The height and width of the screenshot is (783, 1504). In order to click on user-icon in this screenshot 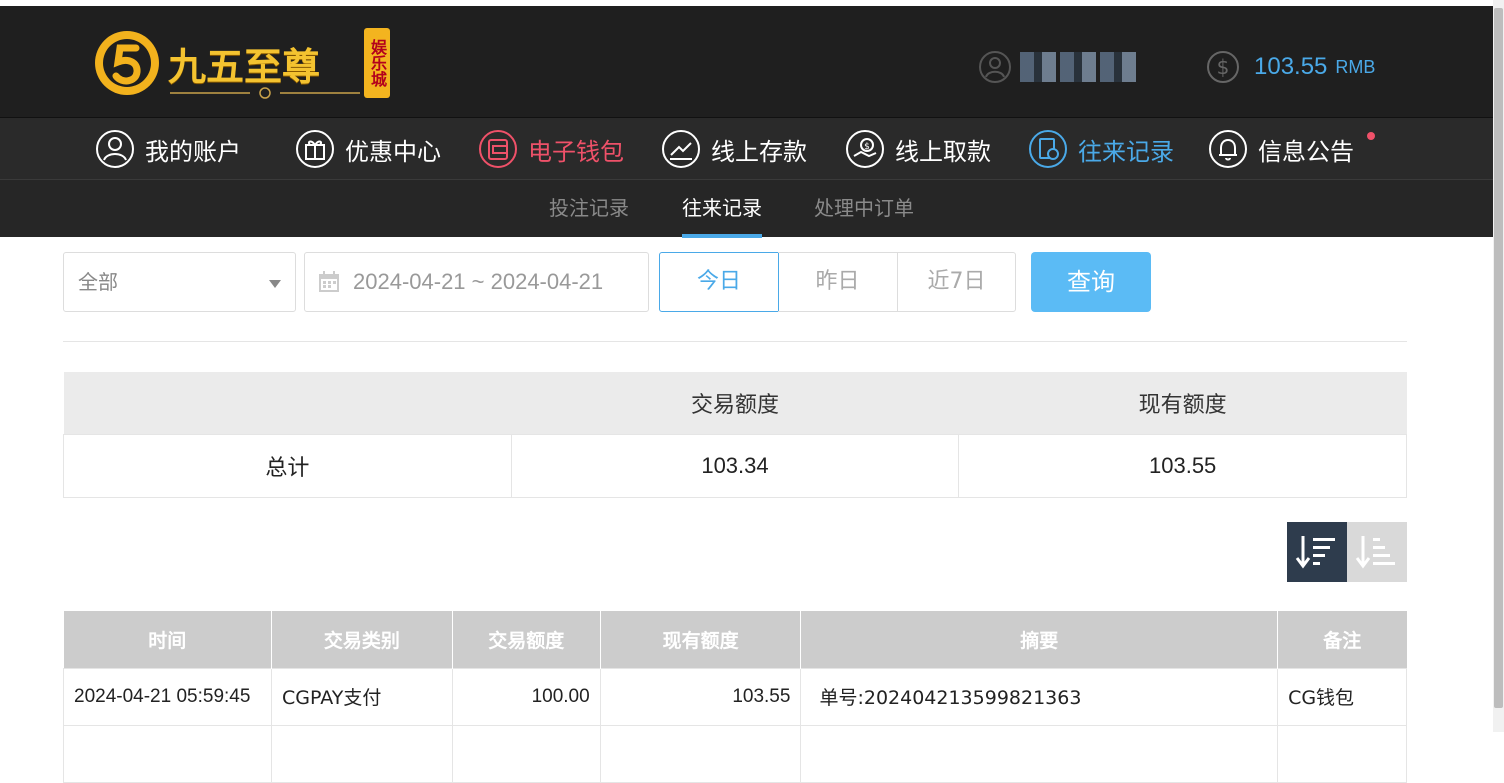, I will do `click(115, 149)`.